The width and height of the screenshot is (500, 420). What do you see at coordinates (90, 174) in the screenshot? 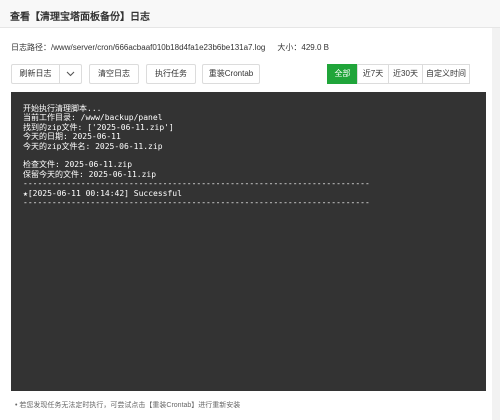
I see `log-line: 保留今天的文件: 2025-06-11.zip` at bounding box center [90, 174].